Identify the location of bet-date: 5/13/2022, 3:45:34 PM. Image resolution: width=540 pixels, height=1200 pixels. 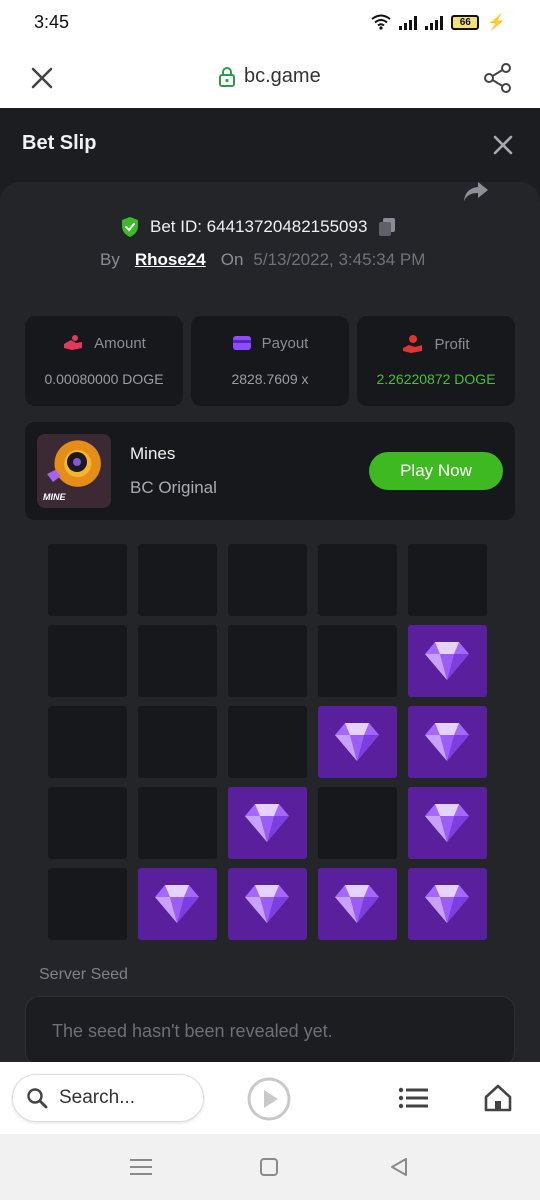
(339, 259).